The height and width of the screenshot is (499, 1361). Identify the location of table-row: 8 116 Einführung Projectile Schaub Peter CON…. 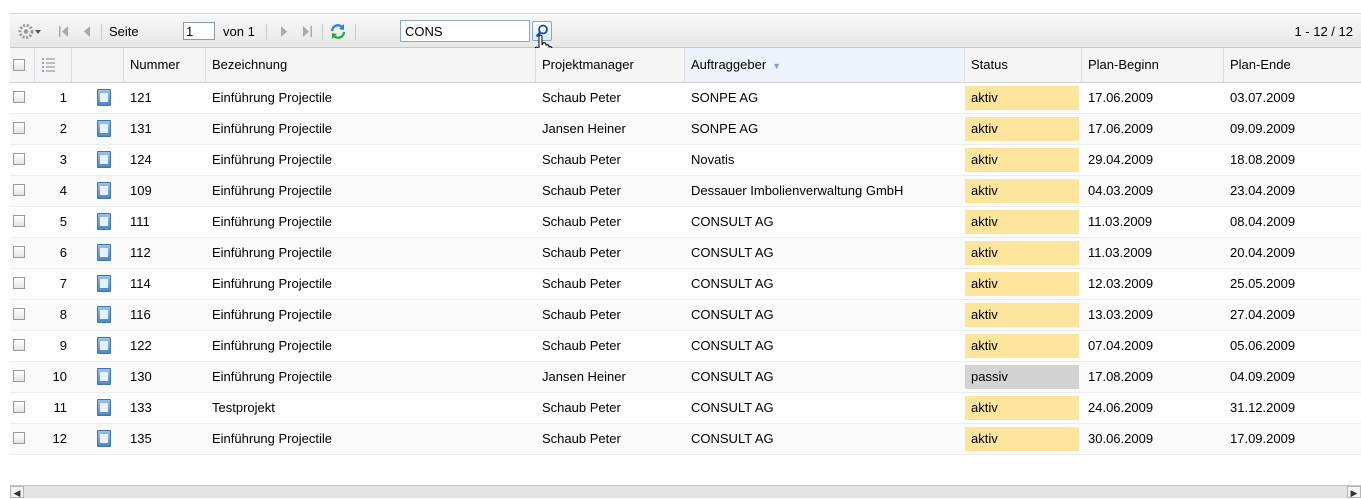
(685, 315).